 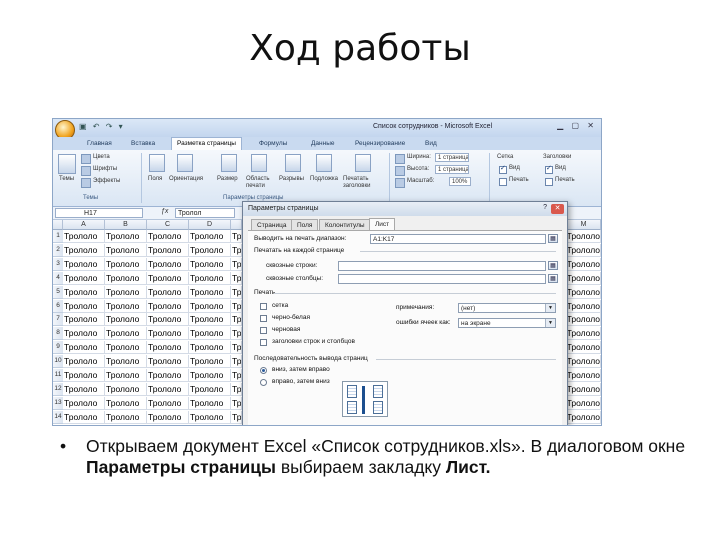 I want to click on tab-insert: Вставка, so click(x=143, y=144).